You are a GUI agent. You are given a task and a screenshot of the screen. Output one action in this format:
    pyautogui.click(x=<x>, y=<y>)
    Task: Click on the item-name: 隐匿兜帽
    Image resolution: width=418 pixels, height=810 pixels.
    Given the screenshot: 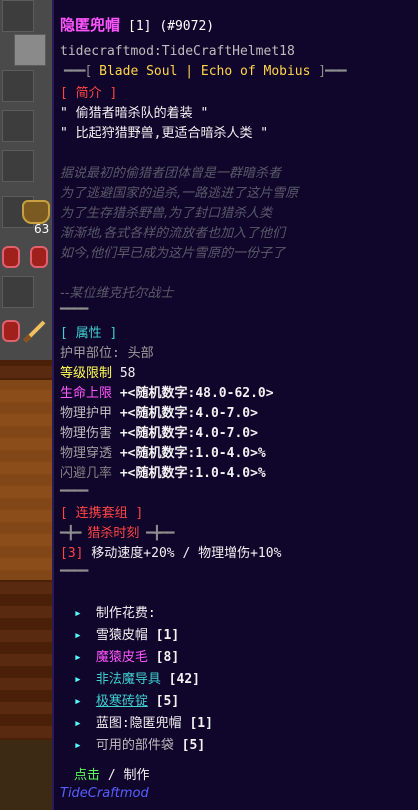 What is the action you would take?
    pyautogui.click(x=90, y=25)
    